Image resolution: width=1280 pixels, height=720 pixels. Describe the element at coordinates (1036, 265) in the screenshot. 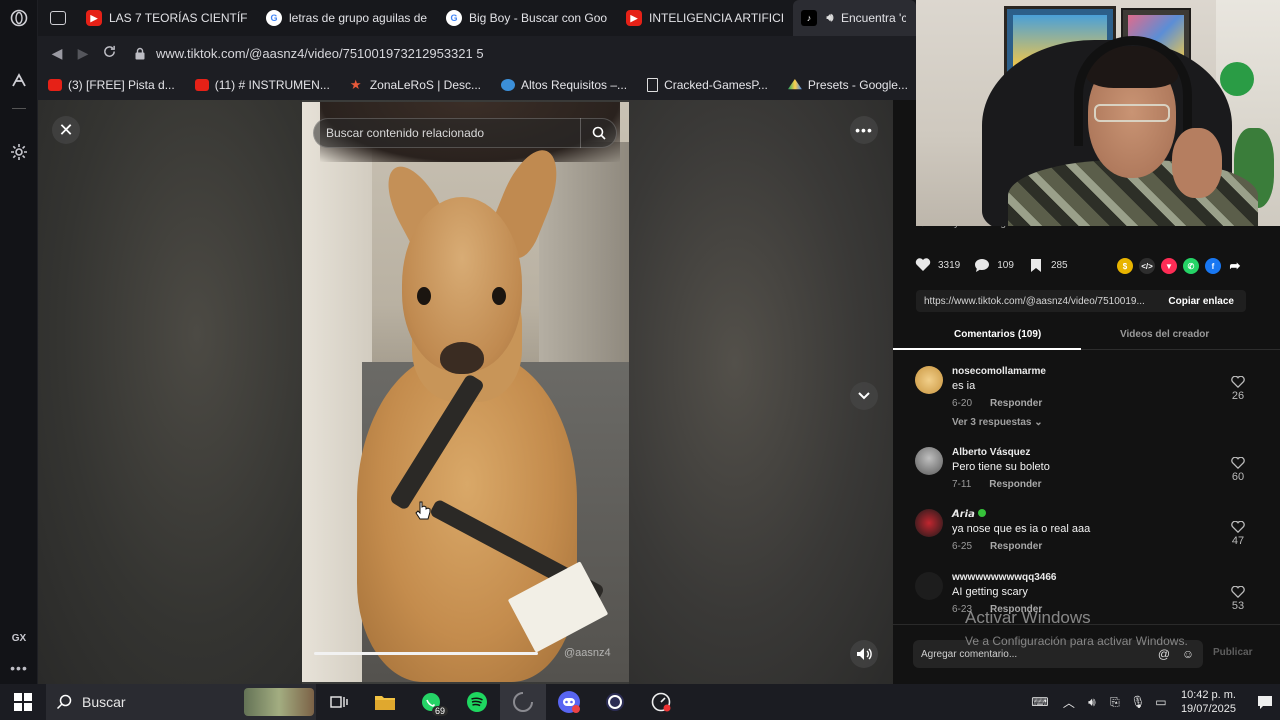

I see `bookmark-icon` at that location.